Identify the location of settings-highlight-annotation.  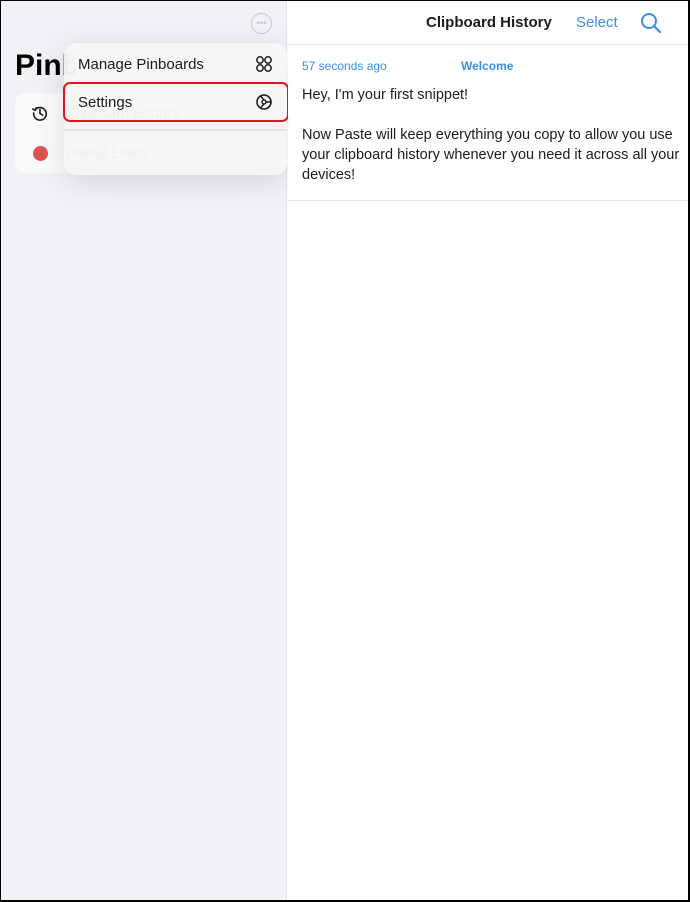
(176, 102).